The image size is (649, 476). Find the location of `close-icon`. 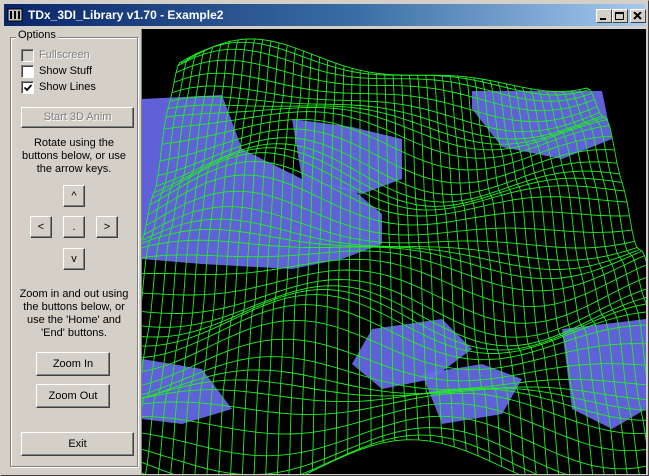

close-icon is located at coordinates (637, 16).